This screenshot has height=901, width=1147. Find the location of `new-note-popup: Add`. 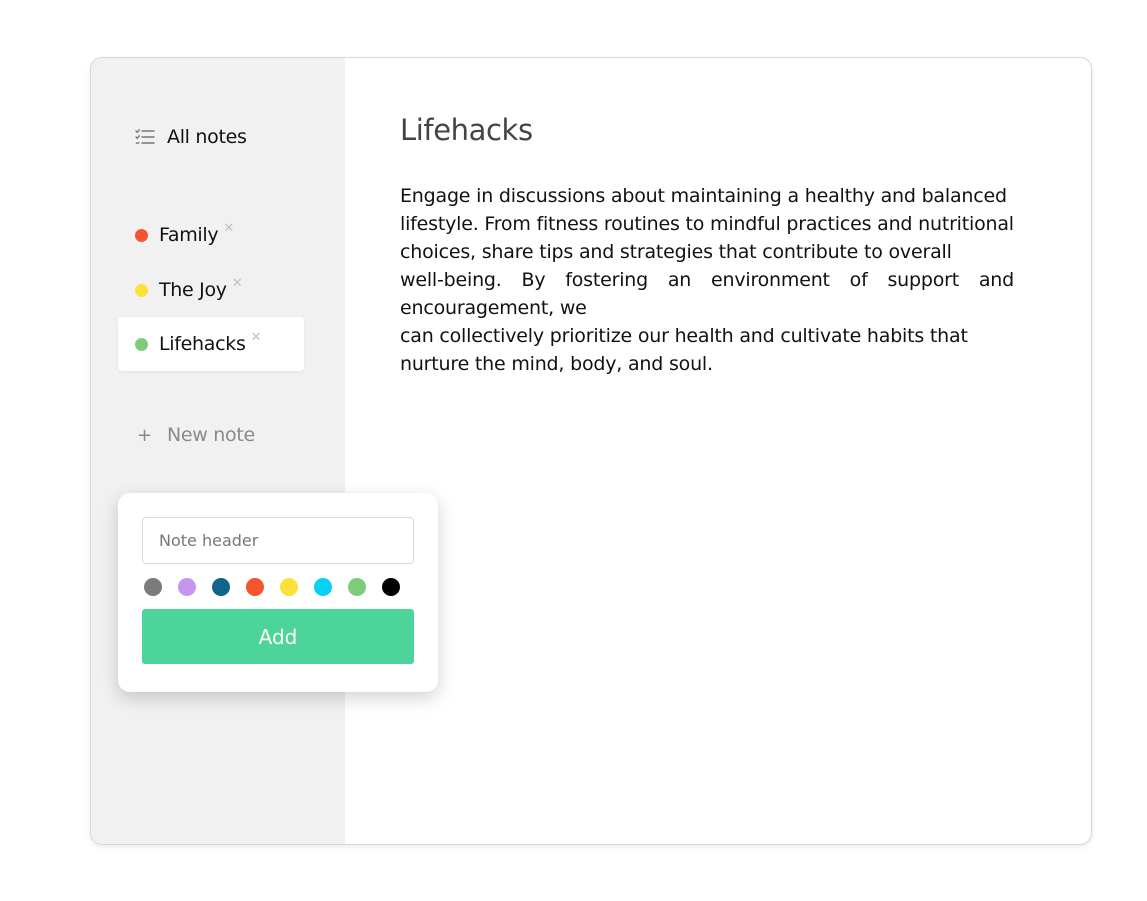

new-note-popup: Add is located at coordinates (278, 592).